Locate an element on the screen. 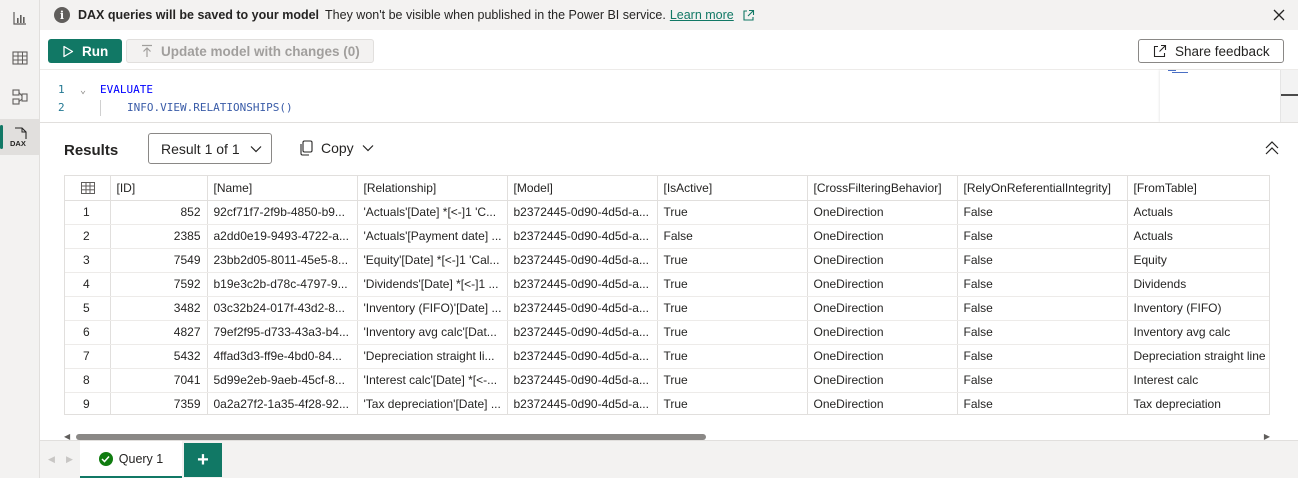 Image resolution: width=1298 pixels, height=478 pixels. table-view-button is located at coordinates (20, 58).